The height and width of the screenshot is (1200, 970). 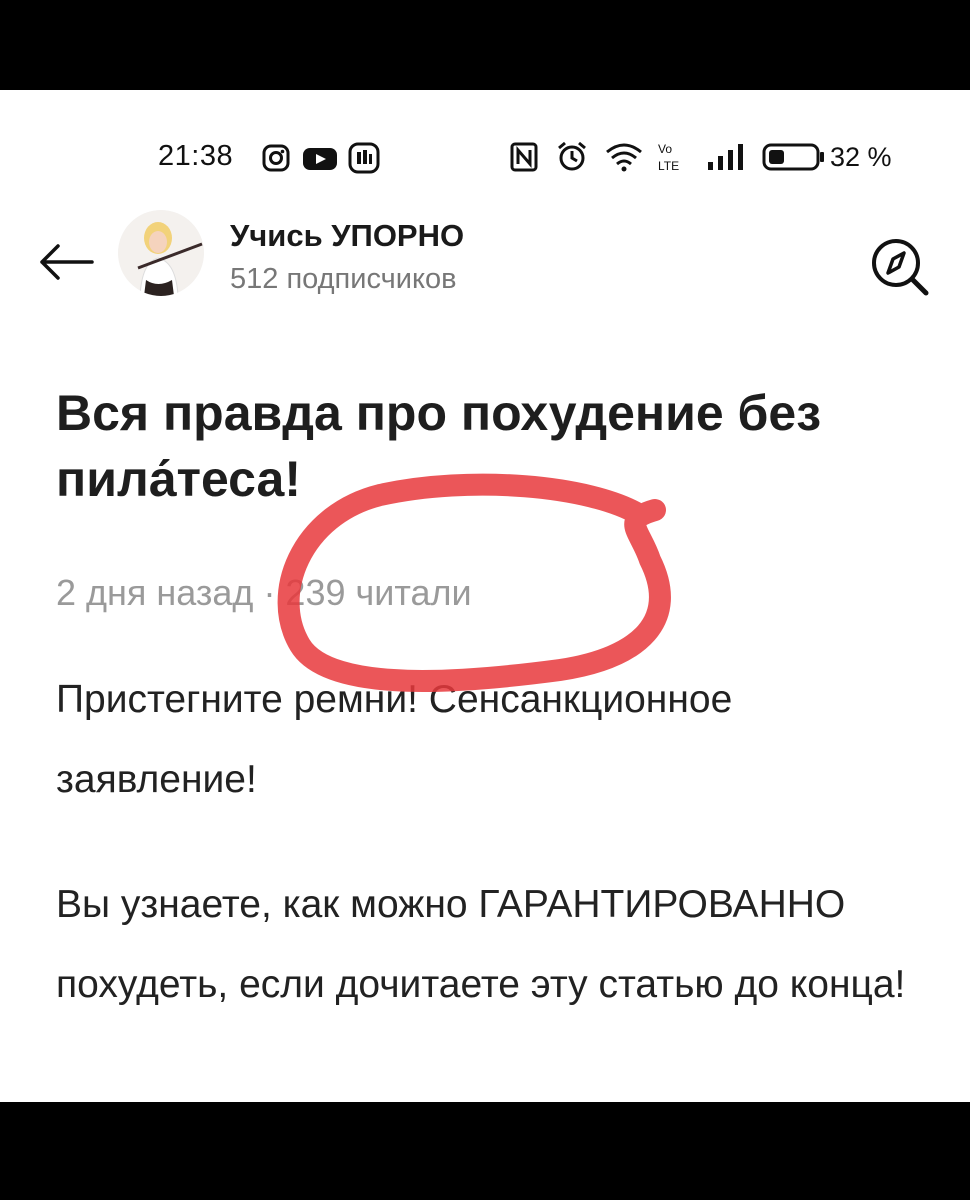 I want to click on subscribers-count: 512 подписчиков, so click(x=343, y=279).